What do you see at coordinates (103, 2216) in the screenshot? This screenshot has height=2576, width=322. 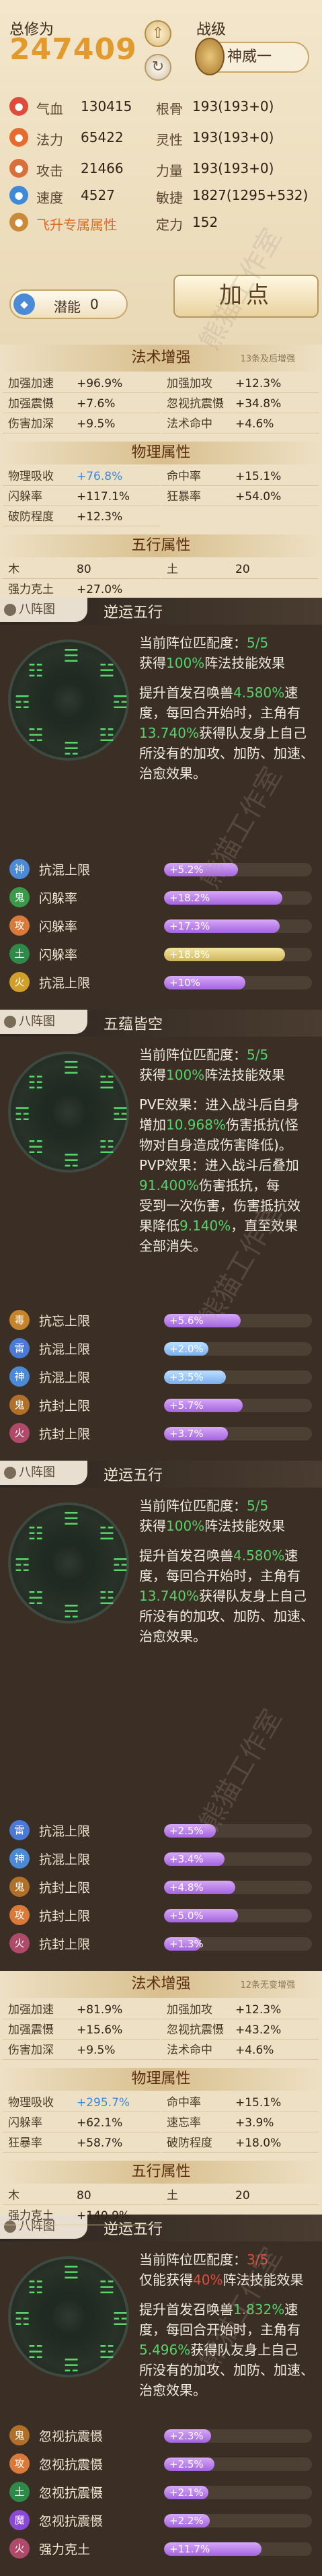 I see `stat-value: +140.9%` at bounding box center [103, 2216].